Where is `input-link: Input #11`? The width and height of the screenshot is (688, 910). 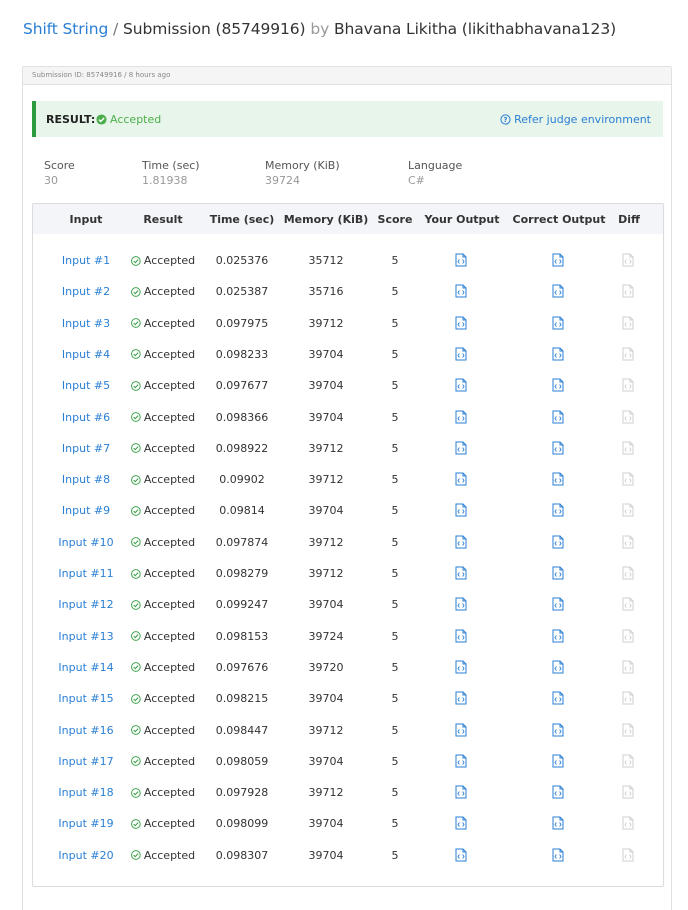 input-link: Input #11 is located at coordinates (85, 573).